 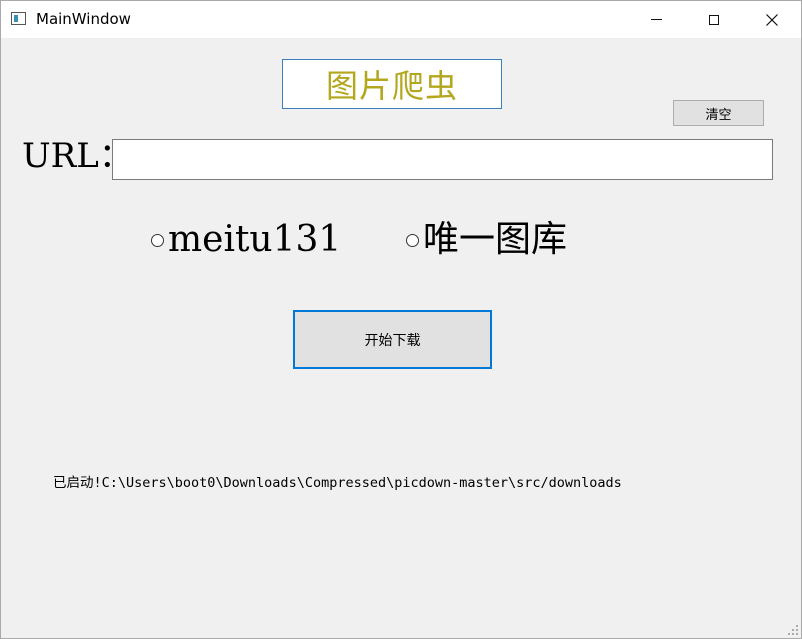 I want to click on url-input, so click(x=442, y=159).